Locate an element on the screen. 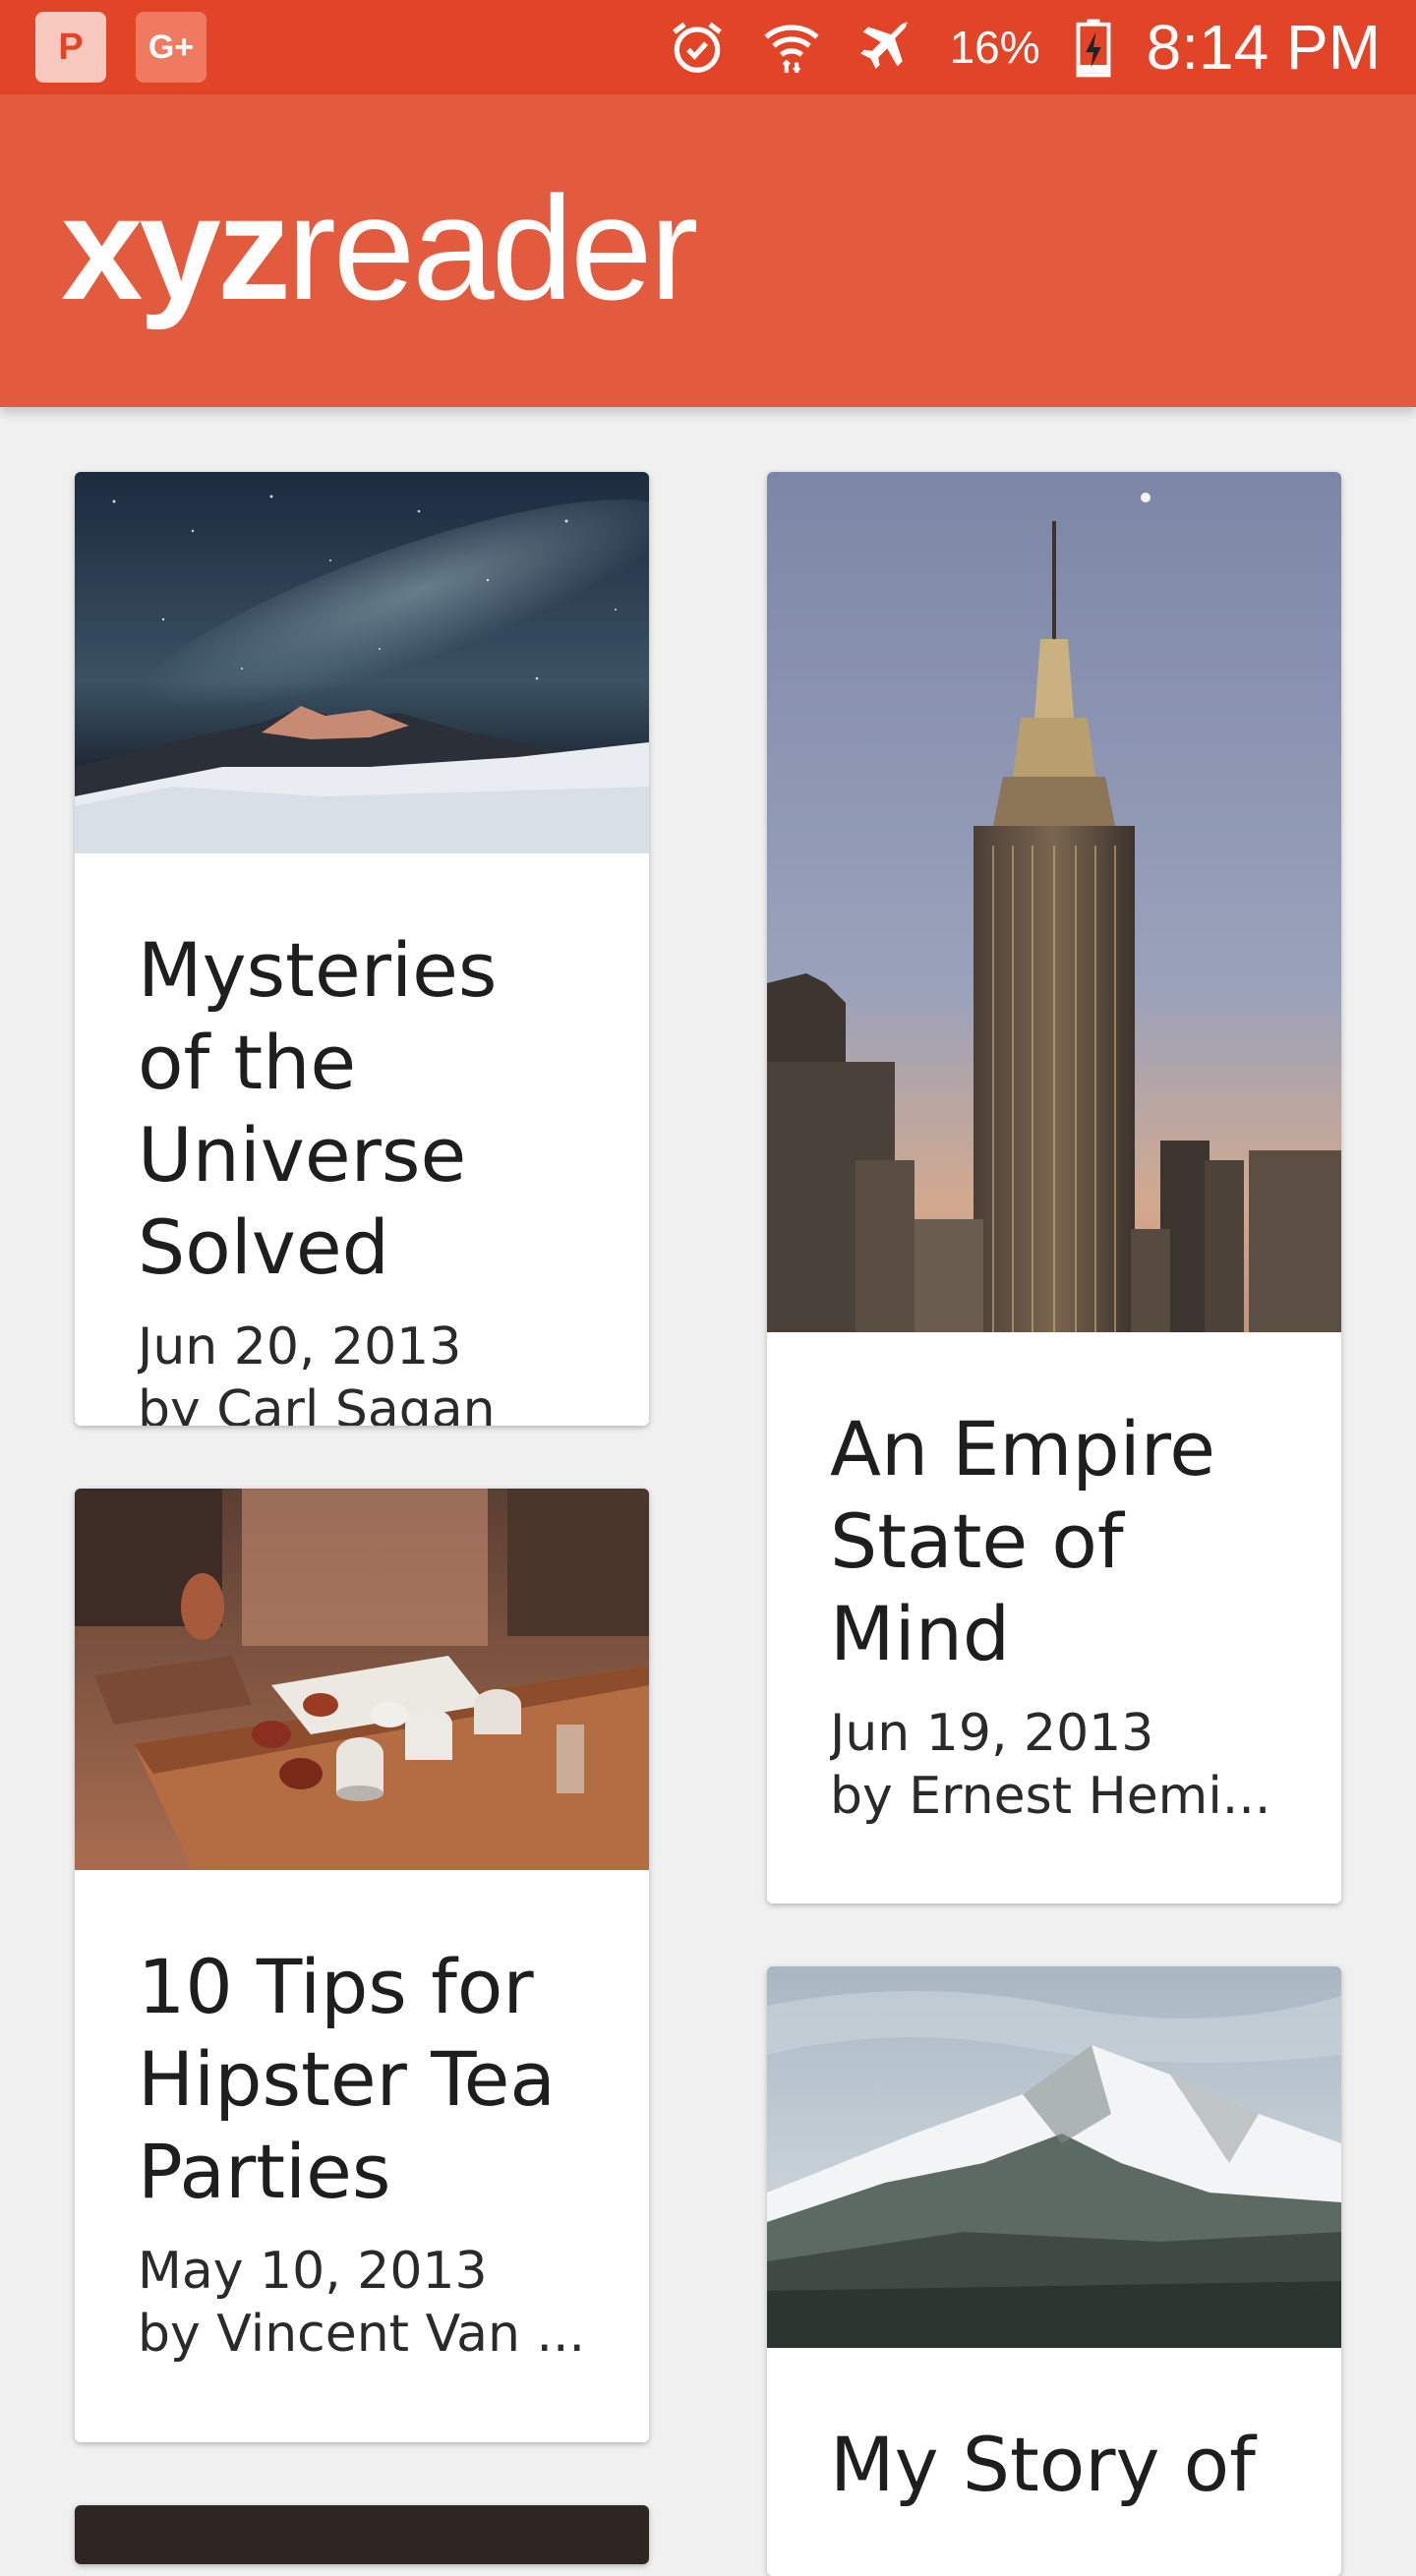  article-title: 10 Tips for Hipster Tea Parties is located at coordinates (347, 2079).